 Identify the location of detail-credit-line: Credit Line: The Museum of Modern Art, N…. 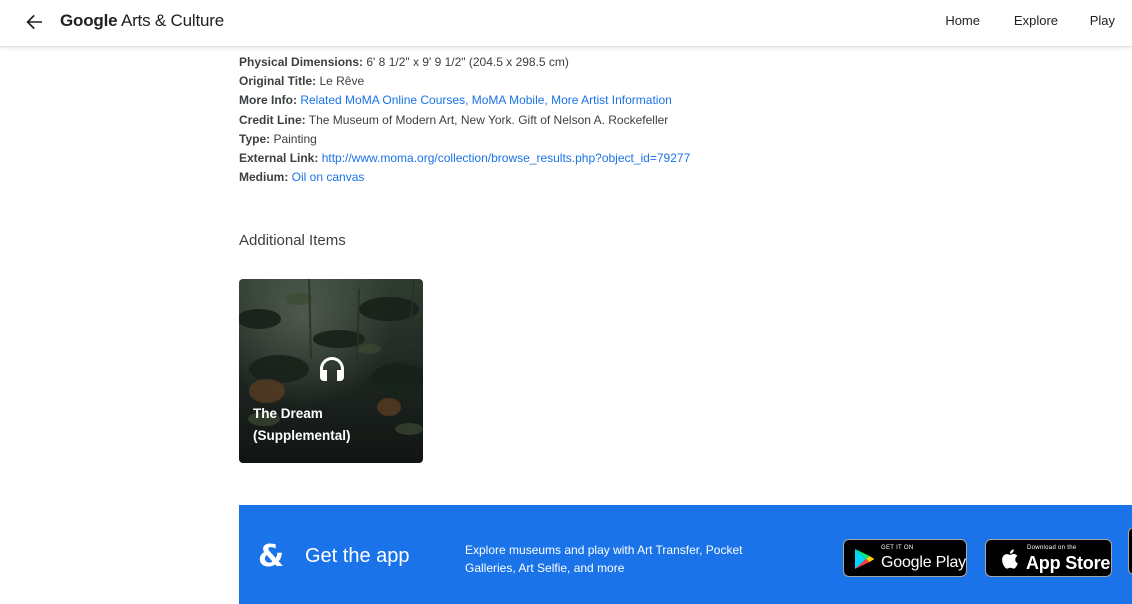
(464, 120).